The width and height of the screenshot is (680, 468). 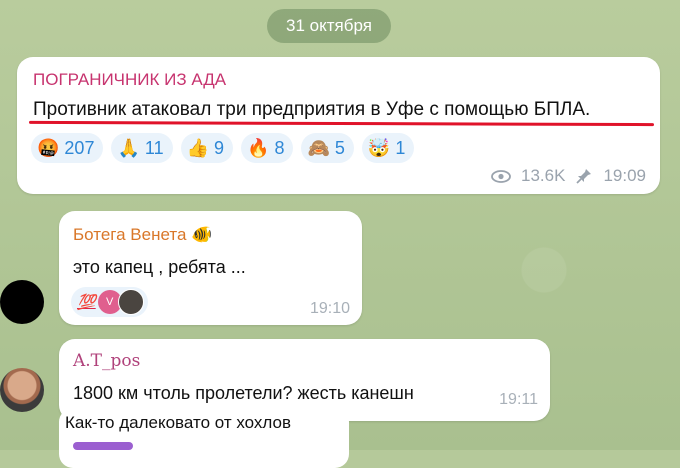 I want to click on message-text: 1800 км чтоль пролетели? жесть канешн, so click(x=243, y=393).